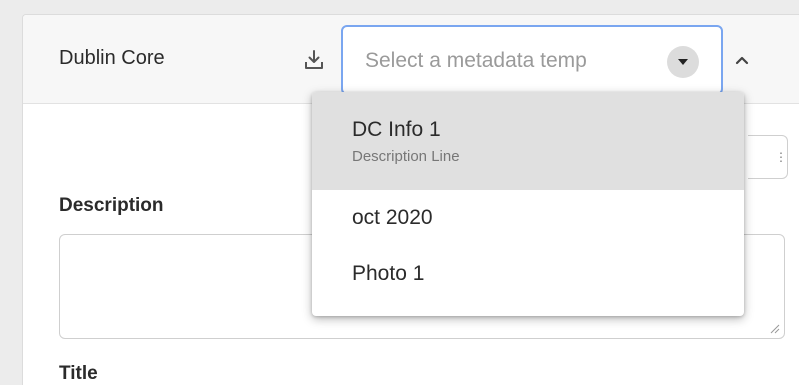 This screenshot has width=799, height=385. Describe the element at coordinates (392, 217) in the screenshot. I see `option-label: oct 2020` at that location.